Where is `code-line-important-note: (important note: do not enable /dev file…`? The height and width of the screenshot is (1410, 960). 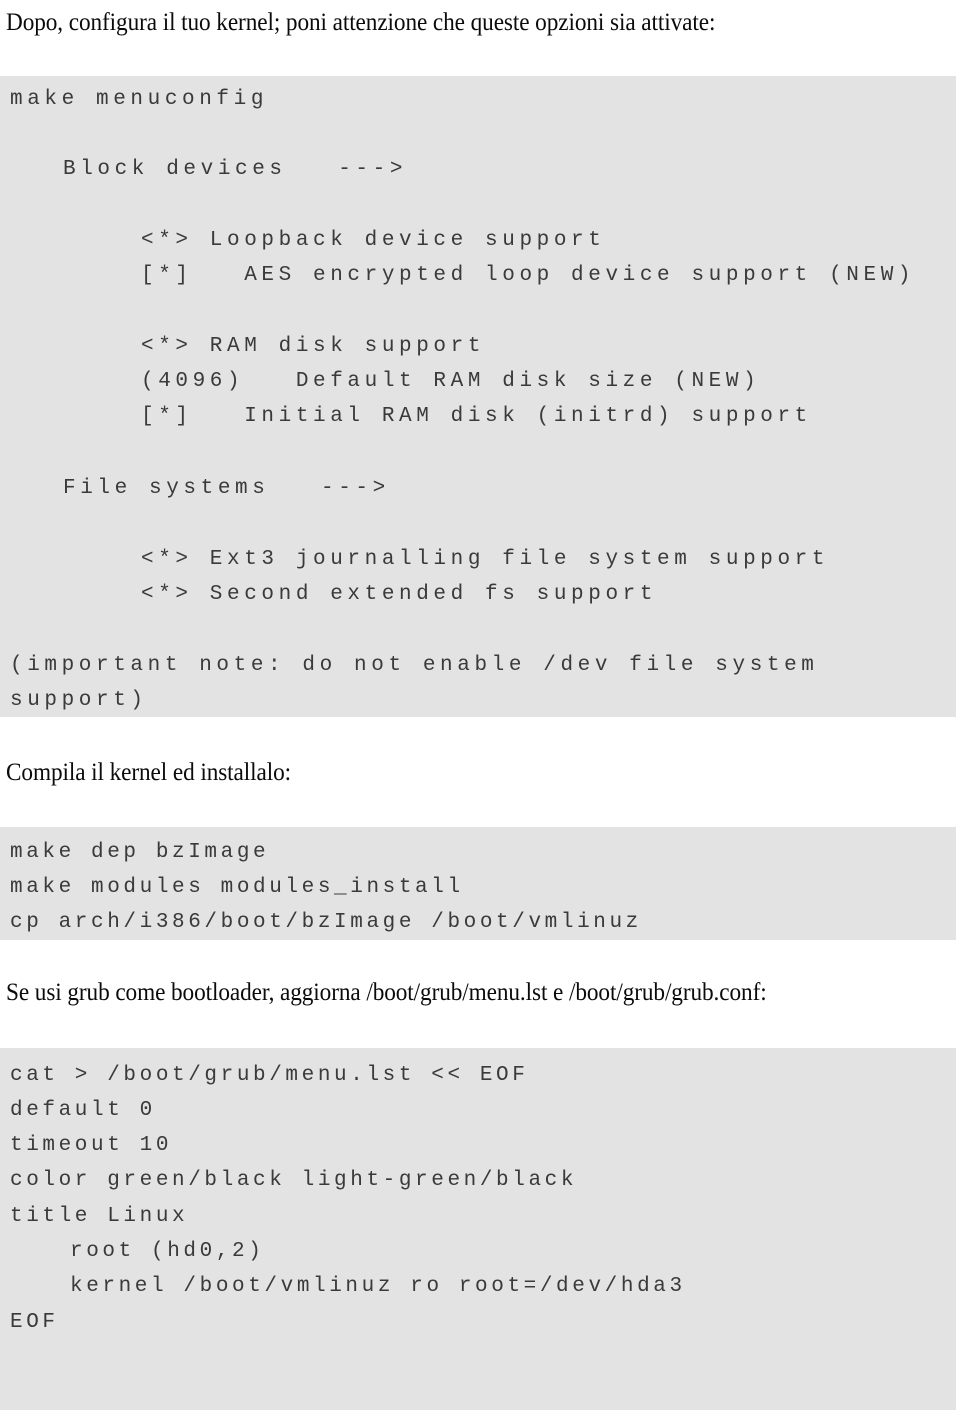 code-line-important-note: (important note: do not enable /dev file… is located at coordinates (414, 665).